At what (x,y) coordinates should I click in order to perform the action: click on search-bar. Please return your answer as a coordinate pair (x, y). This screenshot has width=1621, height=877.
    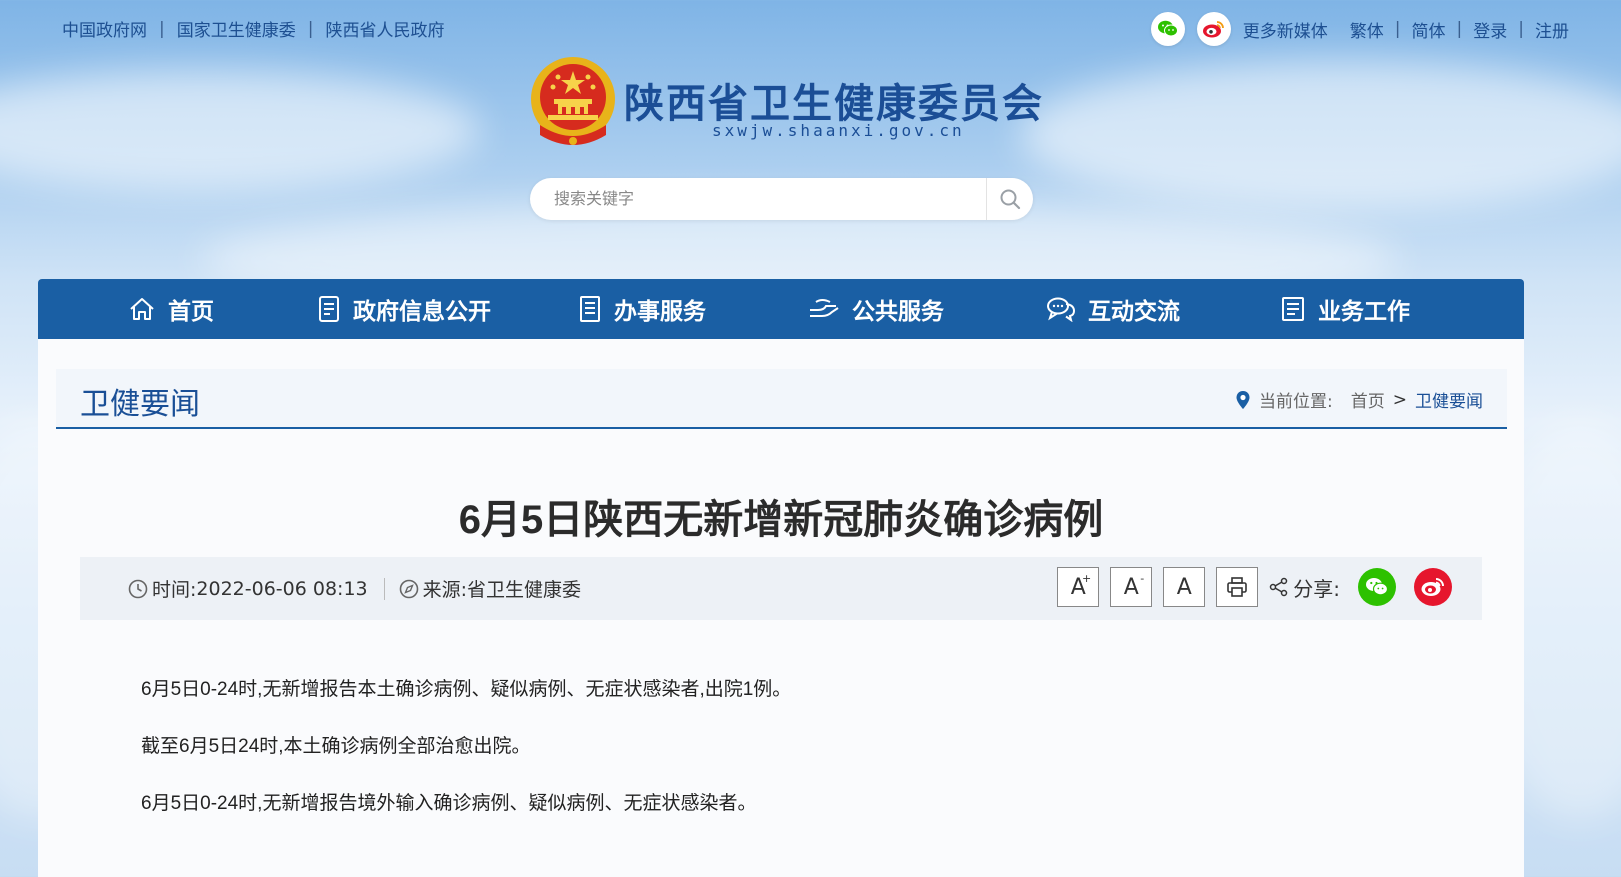
    Looking at the image, I should click on (781, 199).